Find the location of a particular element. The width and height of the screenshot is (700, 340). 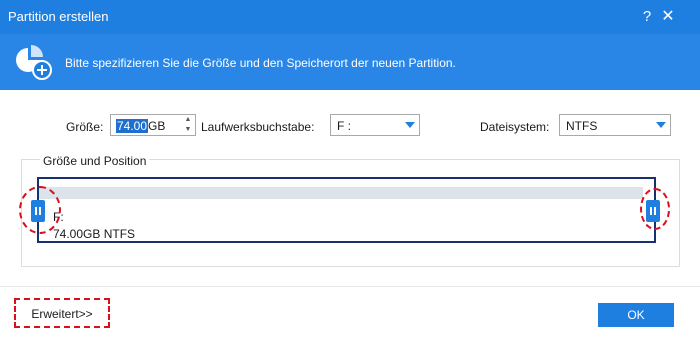

size-label: Größe: is located at coordinates (85, 127).